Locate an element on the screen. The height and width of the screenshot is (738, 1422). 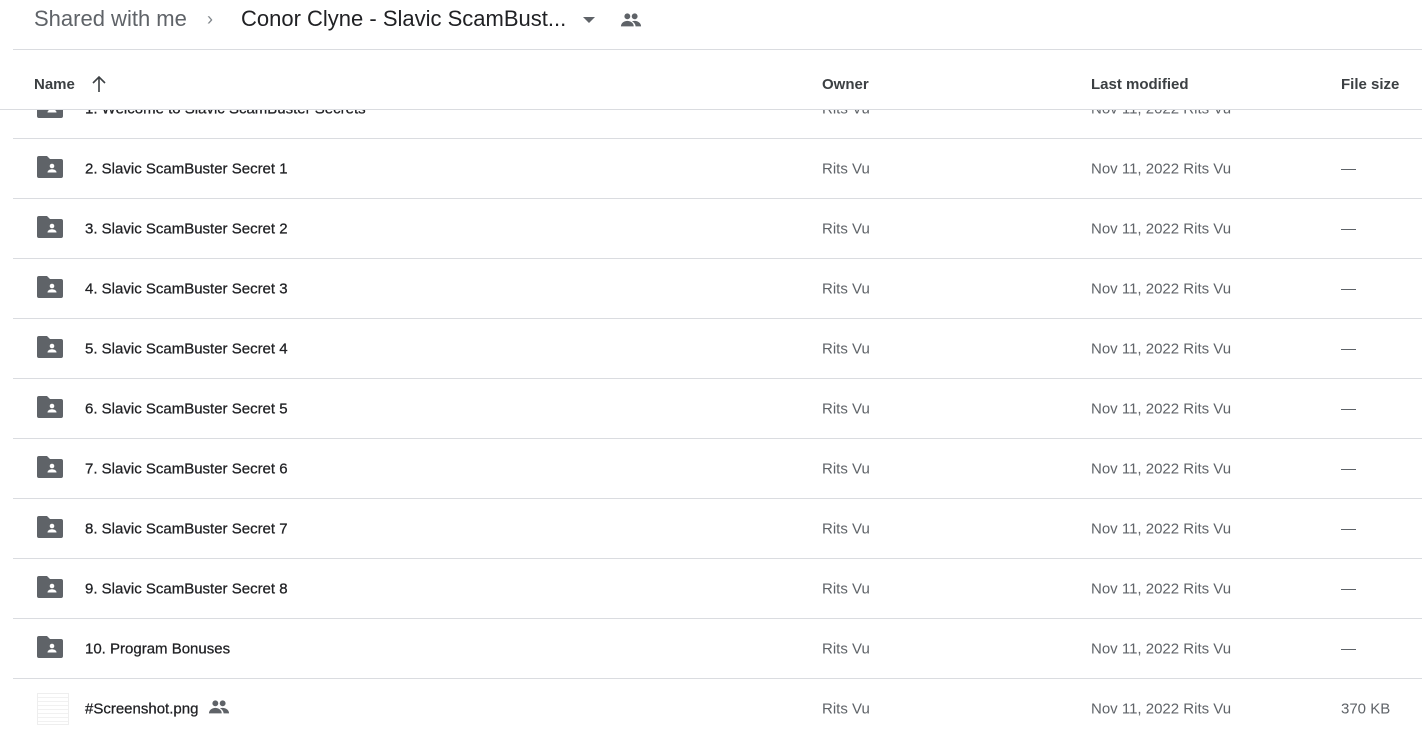
file-name: 4. Slavic ScamBuster Secret 3 is located at coordinates (186, 288).